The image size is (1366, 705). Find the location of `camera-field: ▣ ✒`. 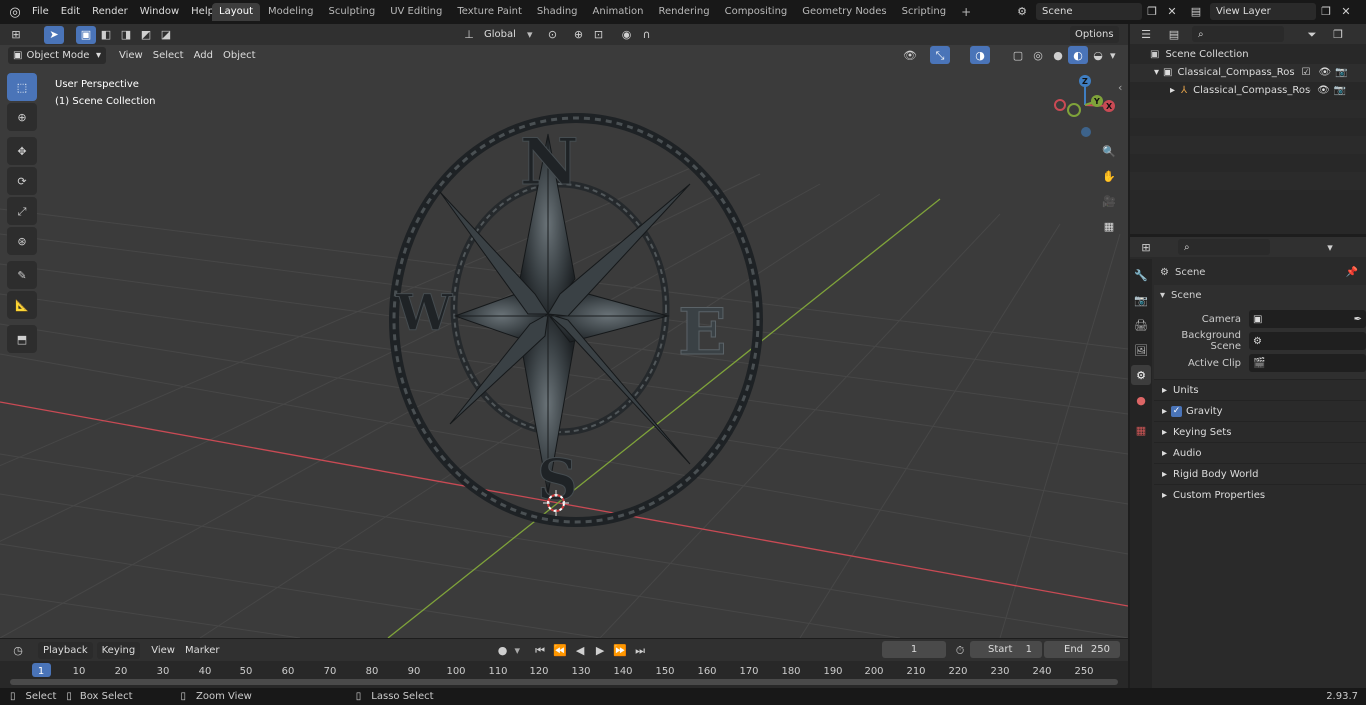

camera-field: ▣ ✒ is located at coordinates (1307, 319).